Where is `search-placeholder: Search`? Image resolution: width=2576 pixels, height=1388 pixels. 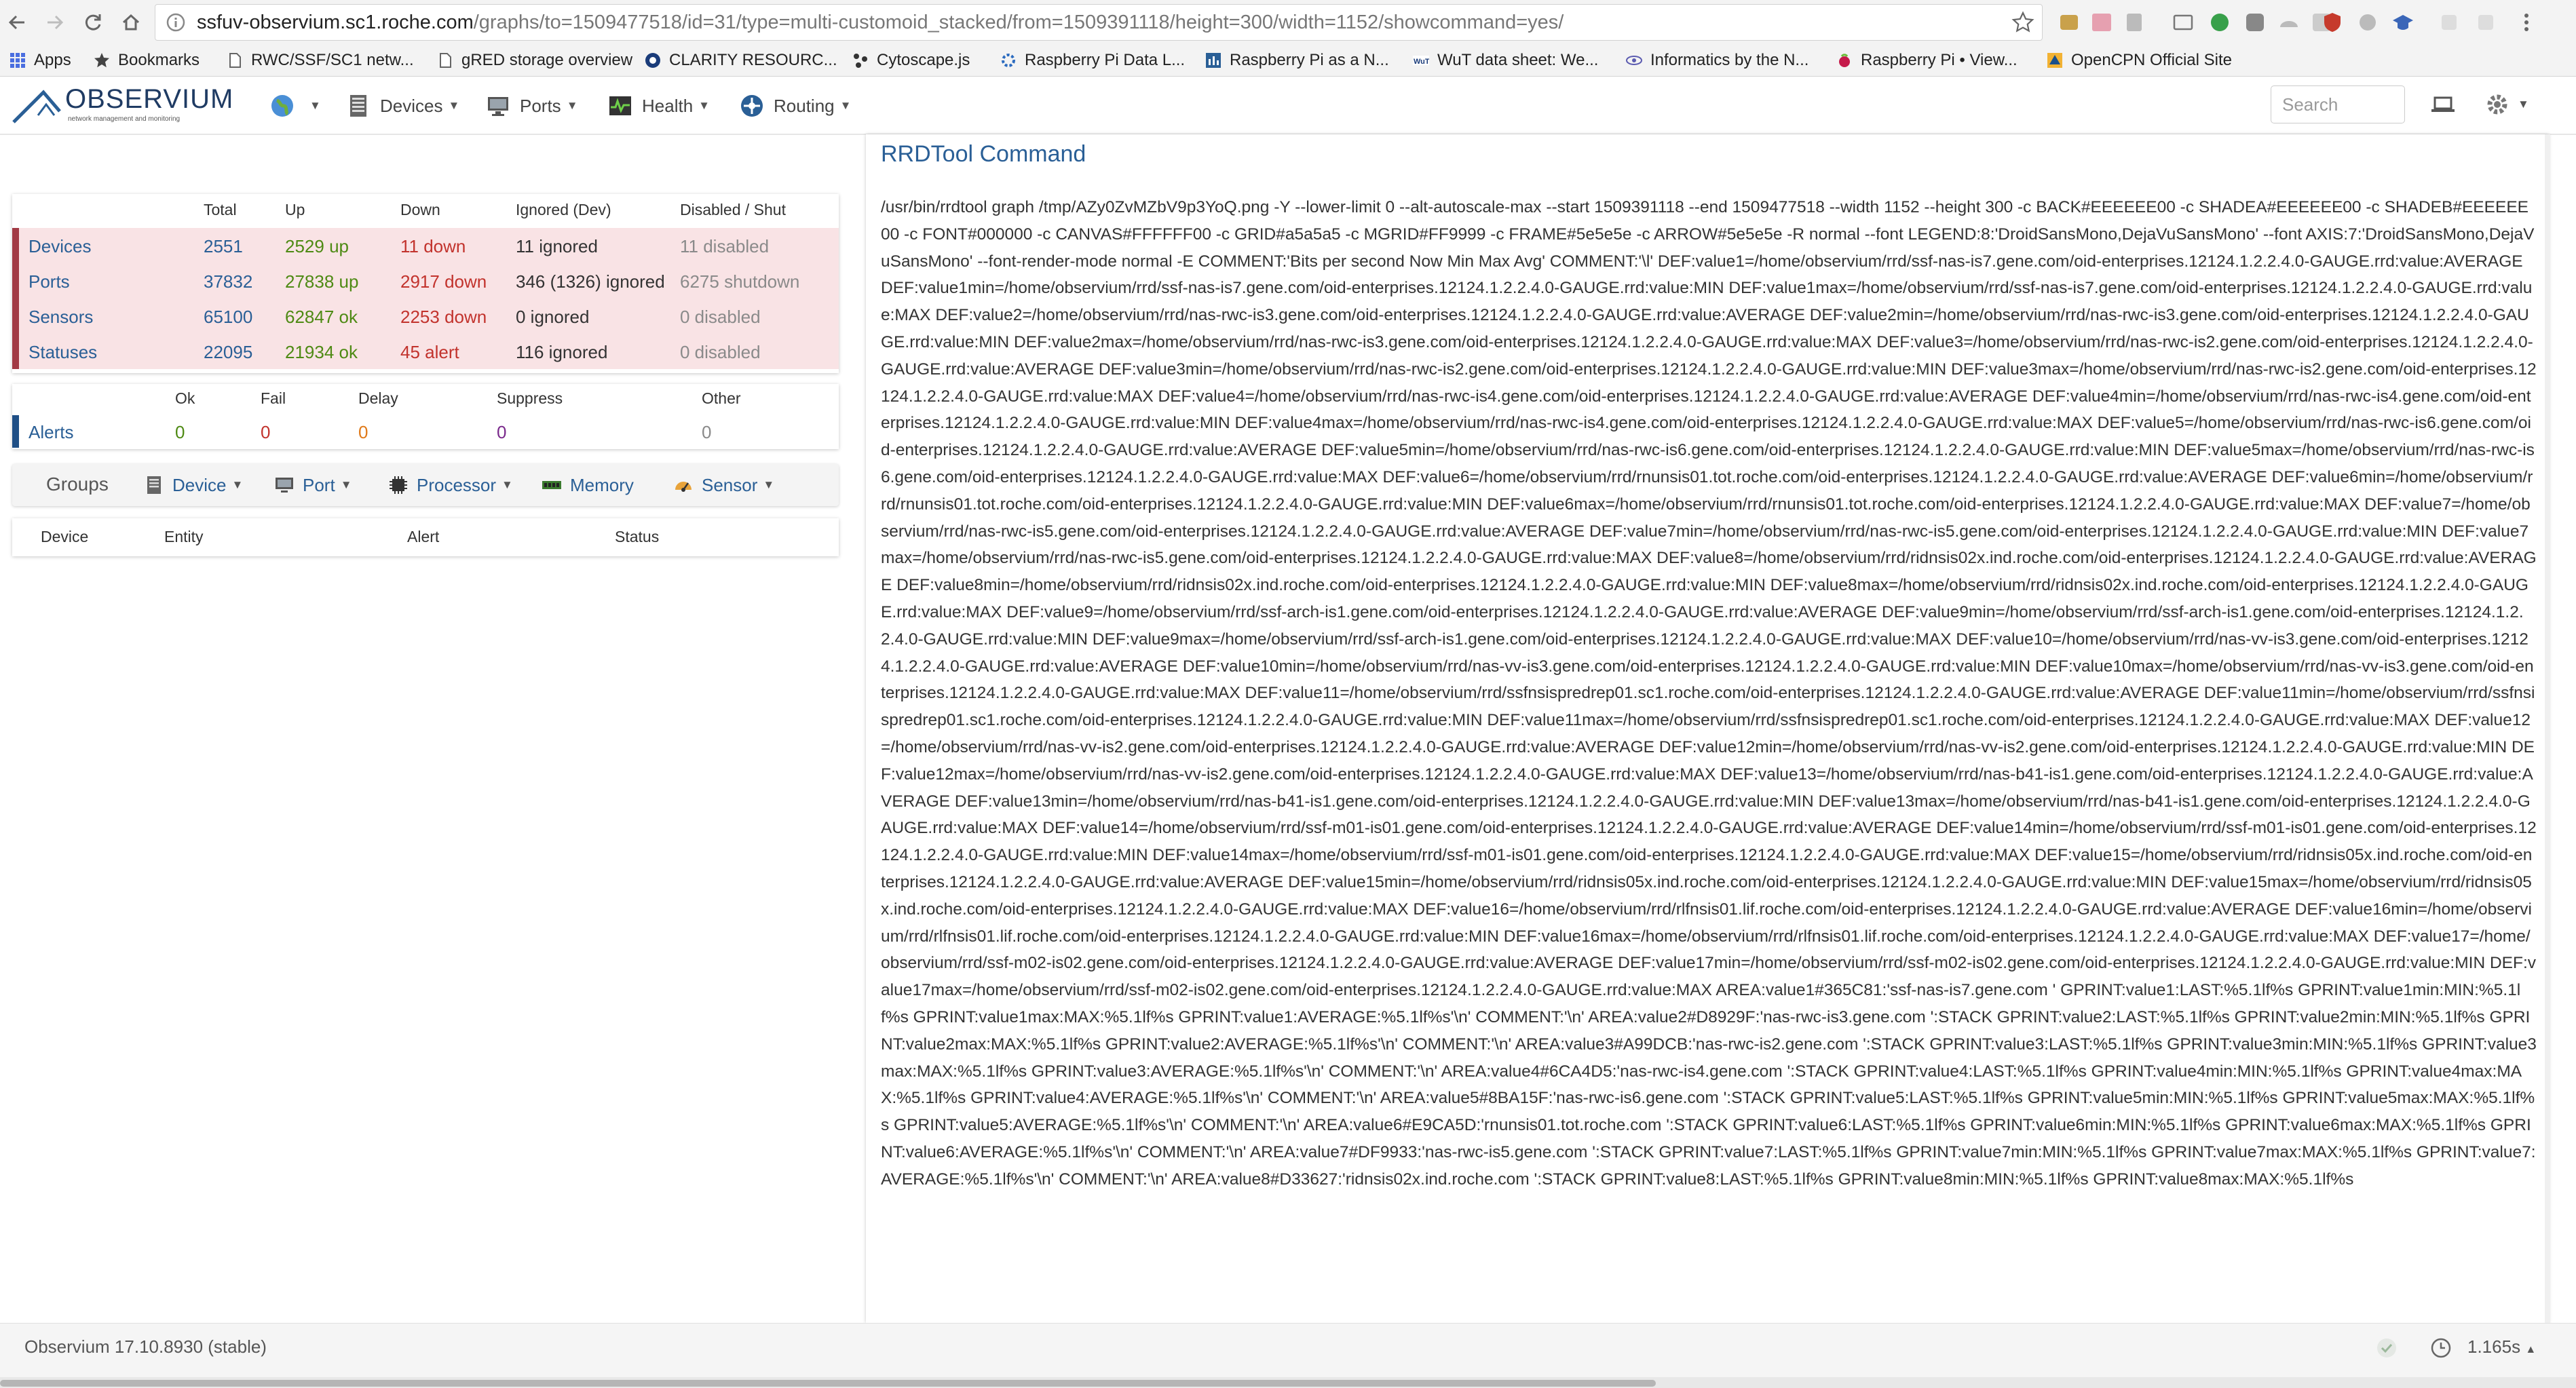
search-placeholder: Search is located at coordinates (2310, 104).